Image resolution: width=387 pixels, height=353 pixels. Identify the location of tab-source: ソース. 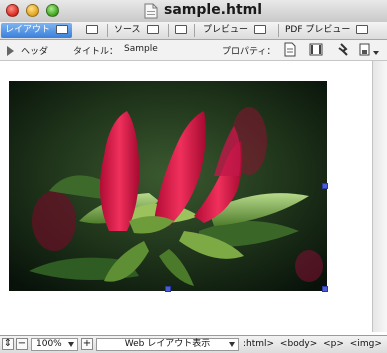
(136, 30).